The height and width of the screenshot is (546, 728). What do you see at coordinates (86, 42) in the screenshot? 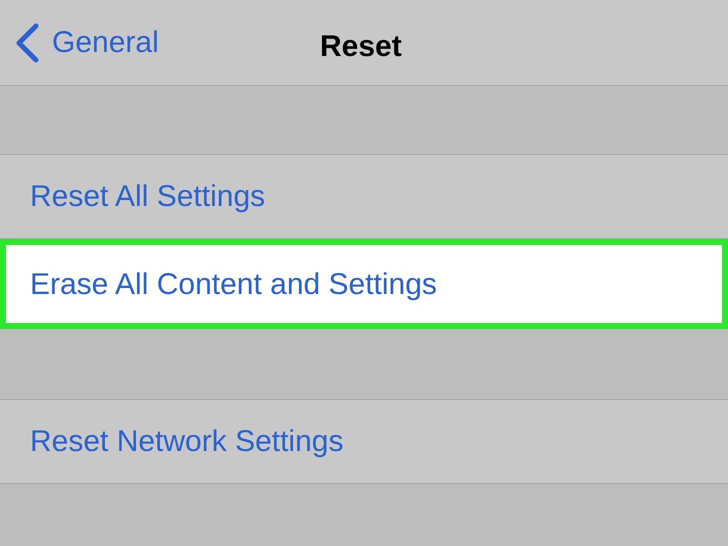
I see `back-button: General` at bounding box center [86, 42].